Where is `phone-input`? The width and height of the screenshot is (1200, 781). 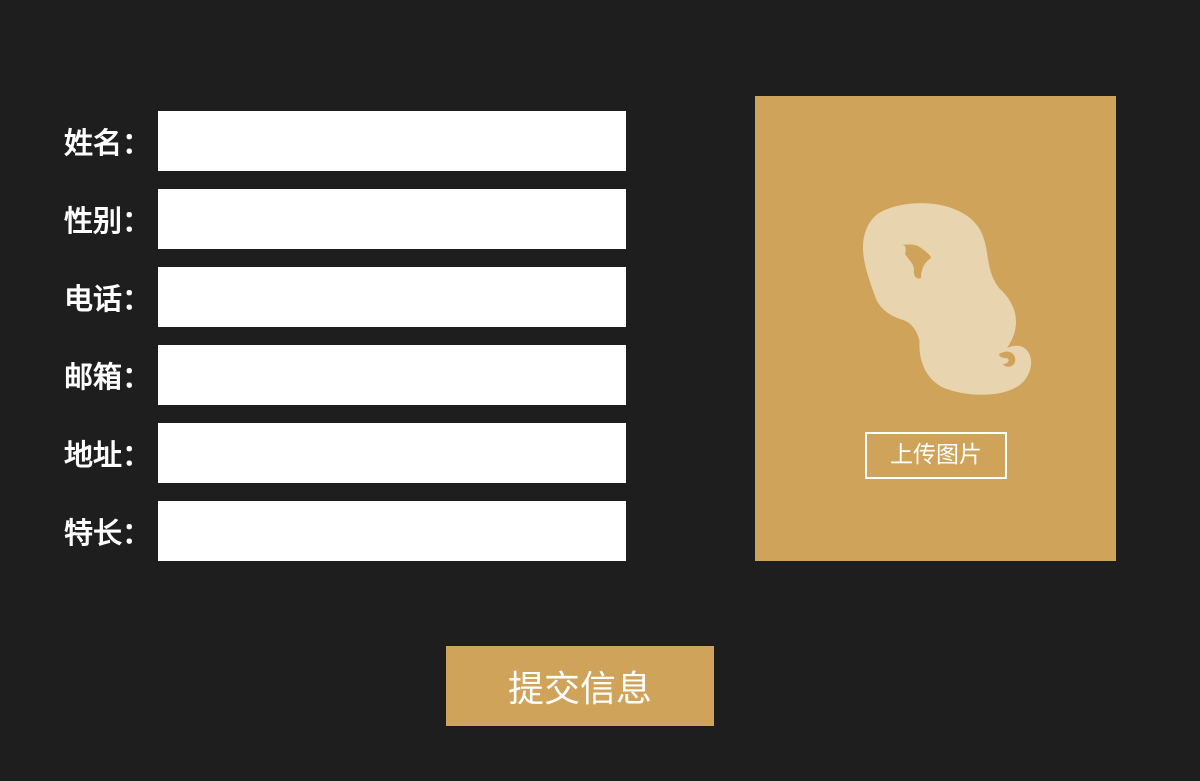
phone-input is located at coordinates (392, 297).